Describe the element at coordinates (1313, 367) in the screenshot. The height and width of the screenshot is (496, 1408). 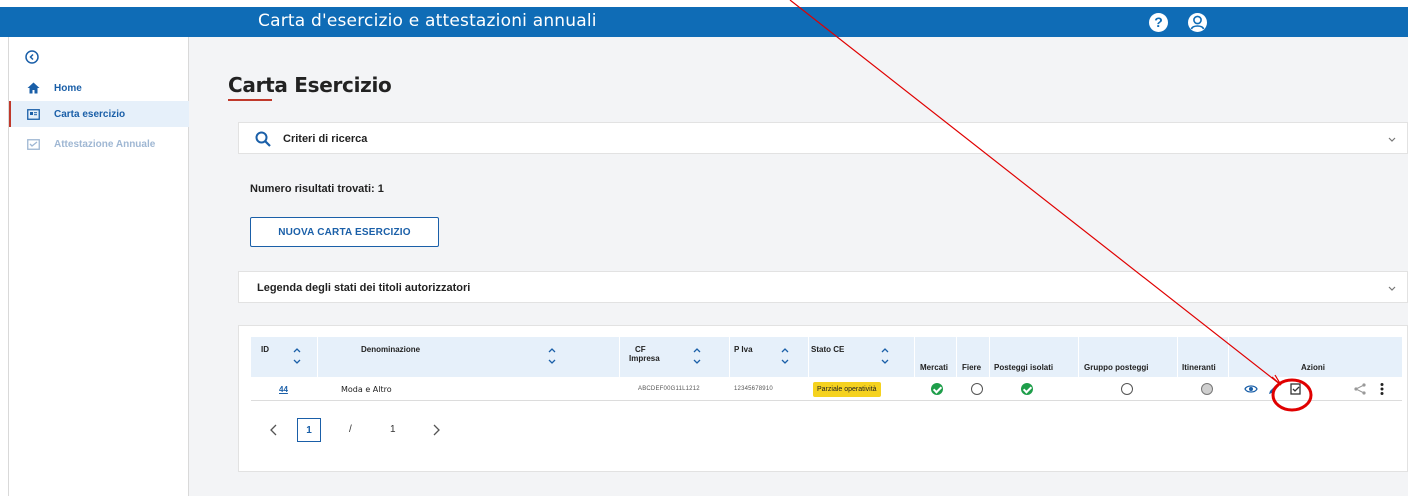
I see `column-header-label: Azioni` at that location.